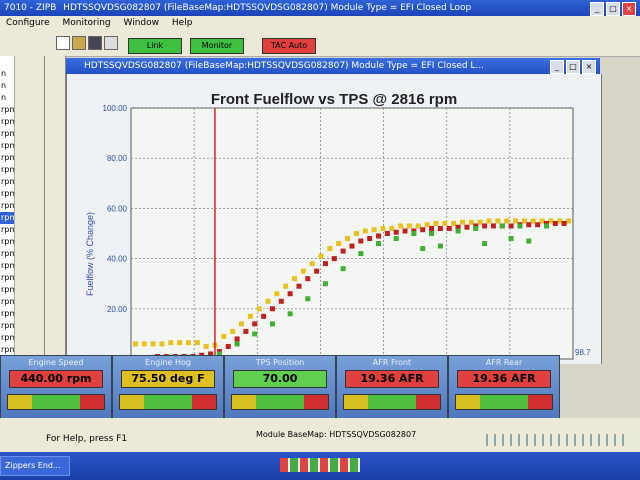 This screenshot has width=640, height=480. Describe the element at coordinates (168, 402) in the screenshot. I see `gauge-bar` at that location.